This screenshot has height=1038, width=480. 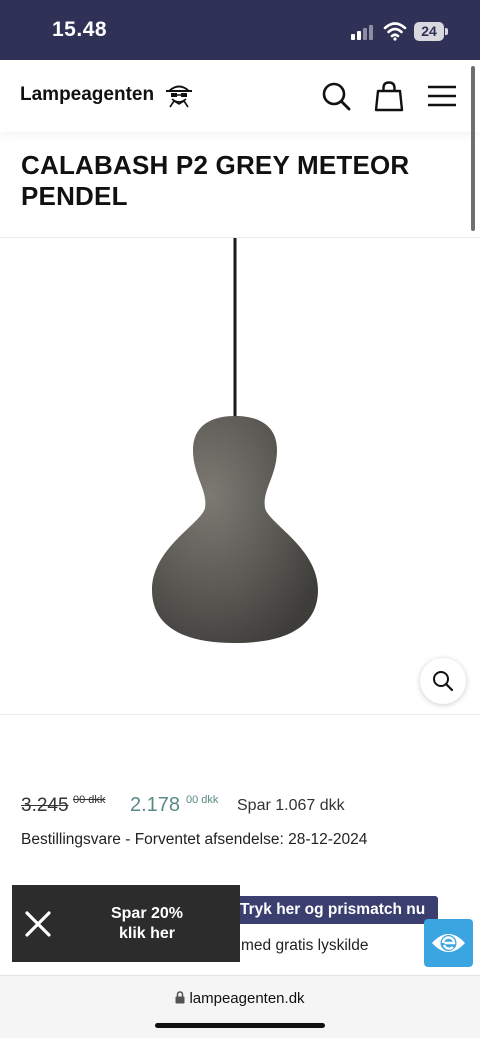 I want to click on detective-logo-icon, so click(x=179, y=95).